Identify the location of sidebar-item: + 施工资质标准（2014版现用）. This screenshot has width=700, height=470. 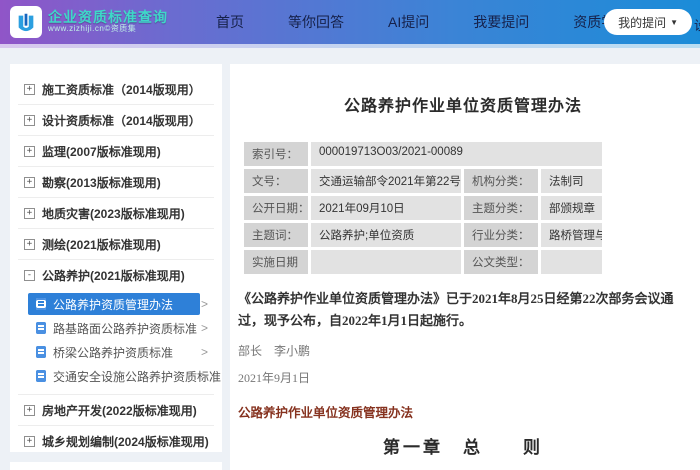
(116, 89).